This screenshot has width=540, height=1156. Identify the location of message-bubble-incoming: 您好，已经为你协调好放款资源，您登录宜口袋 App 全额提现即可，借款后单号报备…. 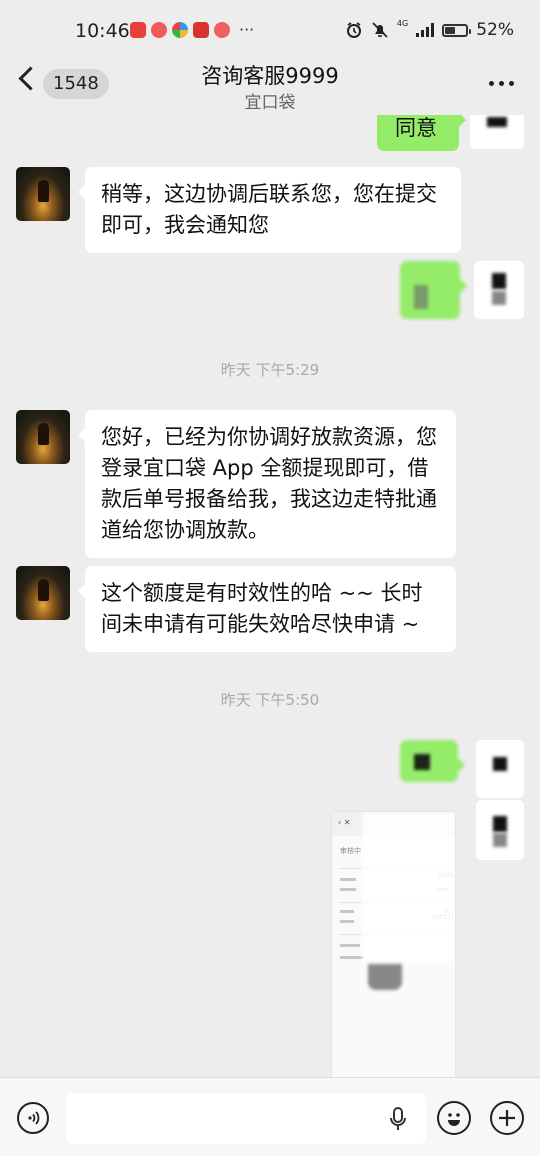
(267, 484).